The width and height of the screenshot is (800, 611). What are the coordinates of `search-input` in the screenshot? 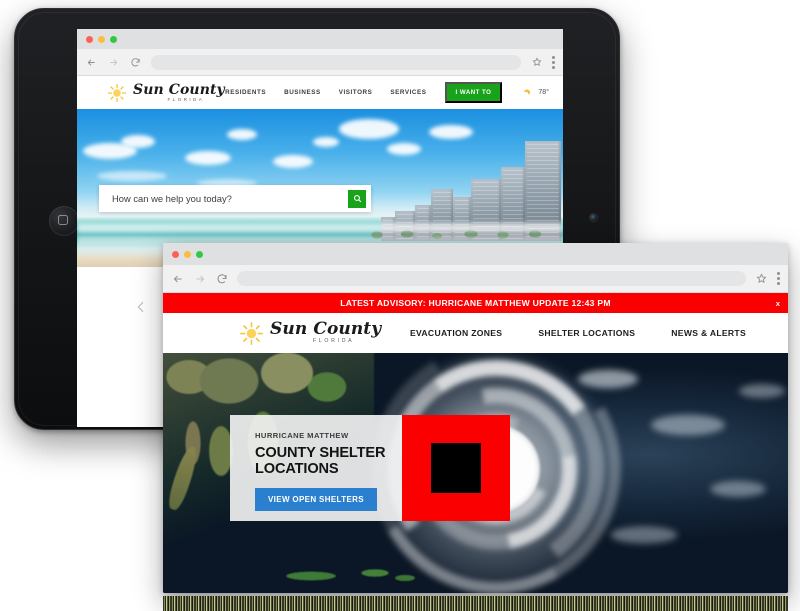 It's located at (229, 198).